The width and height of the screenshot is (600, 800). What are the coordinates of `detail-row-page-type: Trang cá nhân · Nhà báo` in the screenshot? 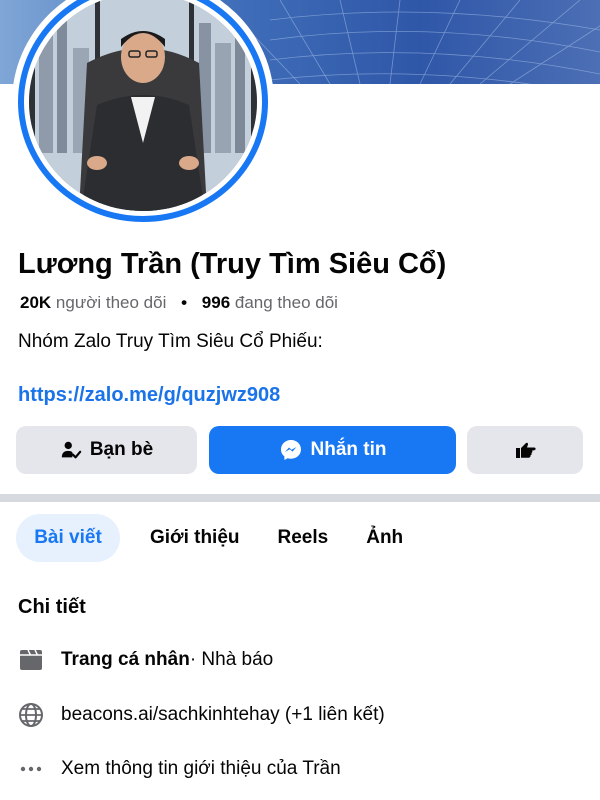 It's located at (145, 660).